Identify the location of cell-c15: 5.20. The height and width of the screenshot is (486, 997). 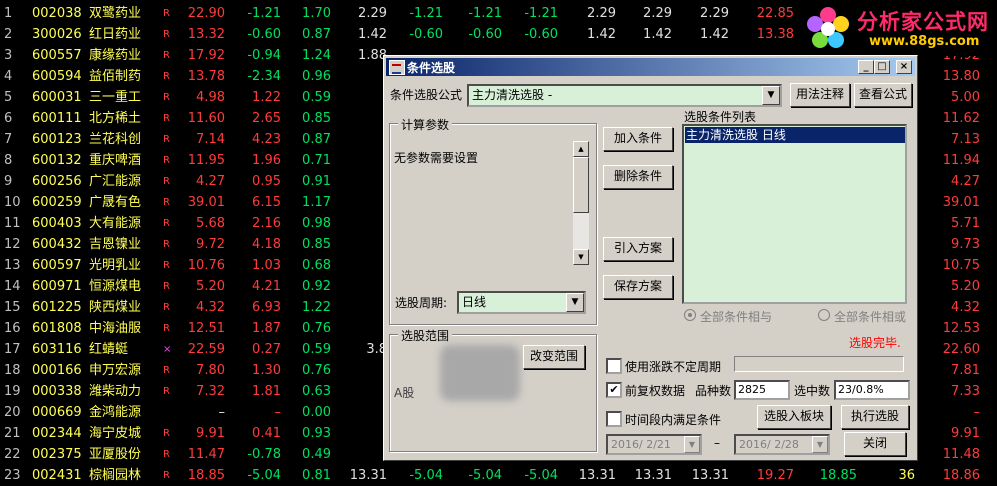
(965, 286).